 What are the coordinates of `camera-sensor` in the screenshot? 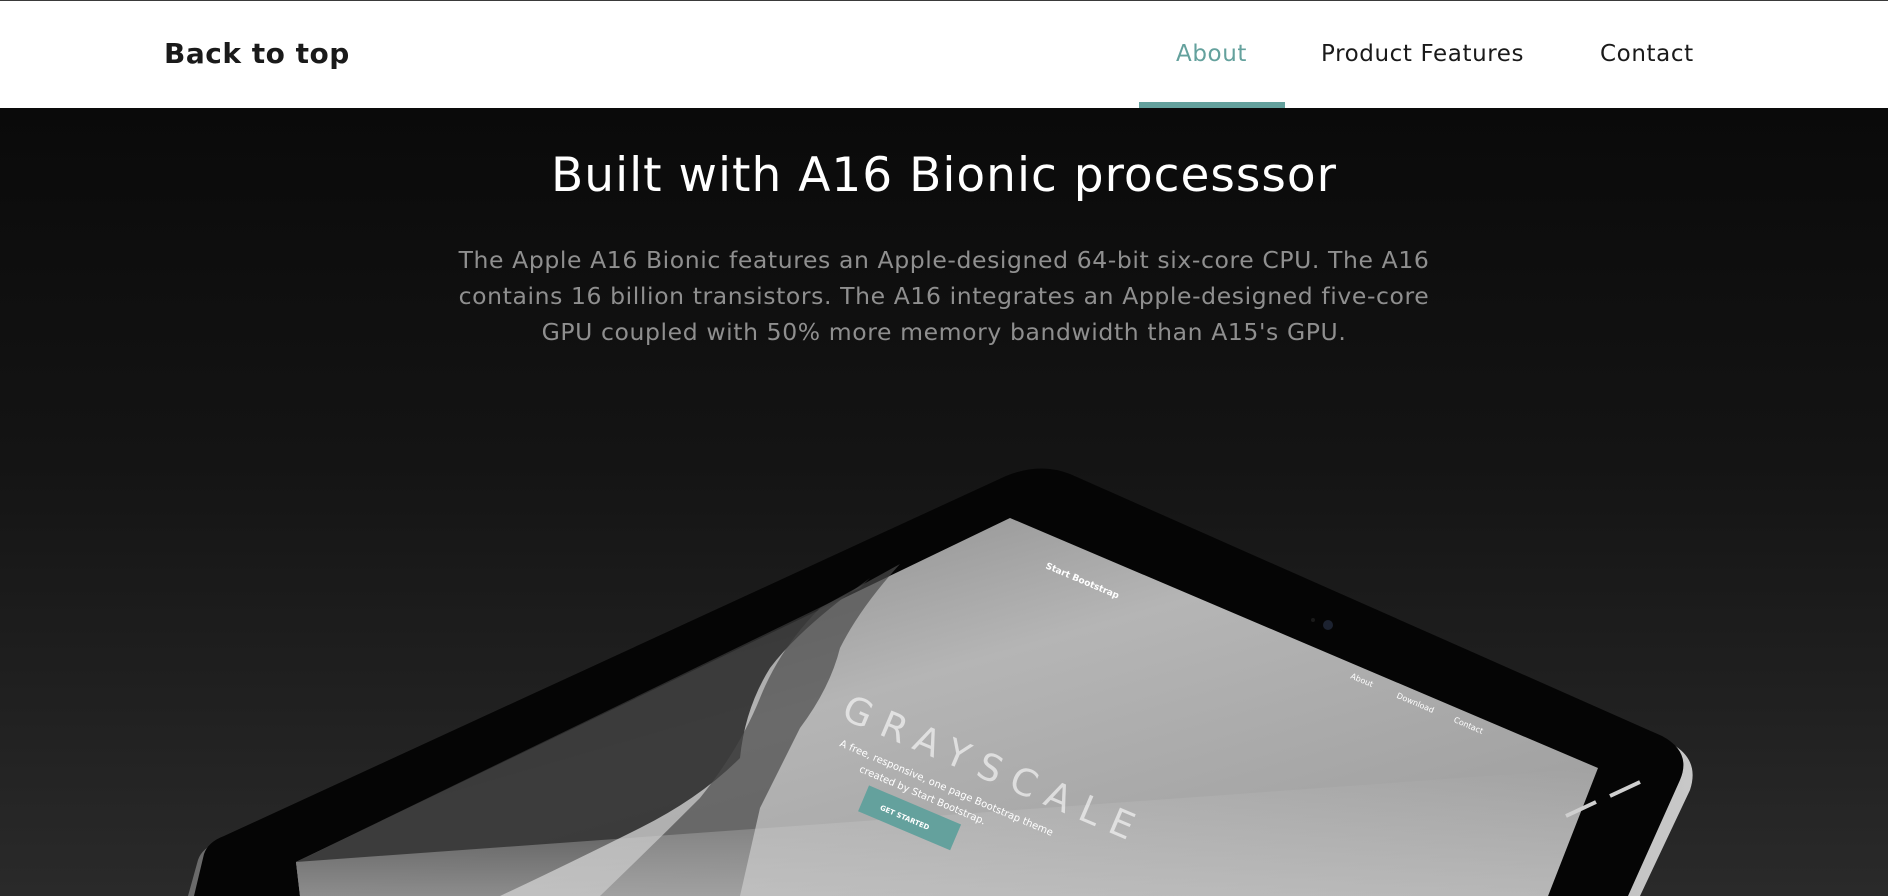 It's located at (1313, 620).